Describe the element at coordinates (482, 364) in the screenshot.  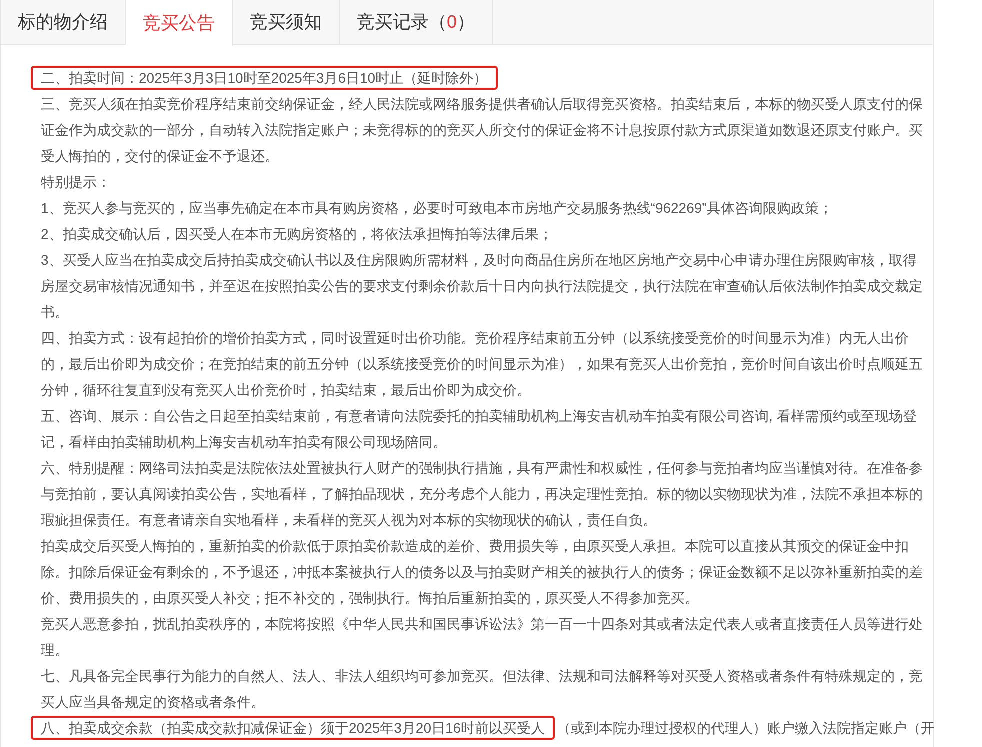
I see `notice-text: 四、拍卖方式：设有起拍价的增价拍卖方式，同时设置延时出价功能。竞价程序结束前五分钟（以系统接受竞价的时间显示为准）内无人出价的，最后出价即为成交价；在竞拍结束的前五分钟（以系统接受竞价的时间显示为准），如果有竞买人出价竞拍，竞价时间自该出价时点顺延五分钟，循环往复直到没有竞买人出价竞价时，拍卖结束，最后出价即为成交价。` at that location.